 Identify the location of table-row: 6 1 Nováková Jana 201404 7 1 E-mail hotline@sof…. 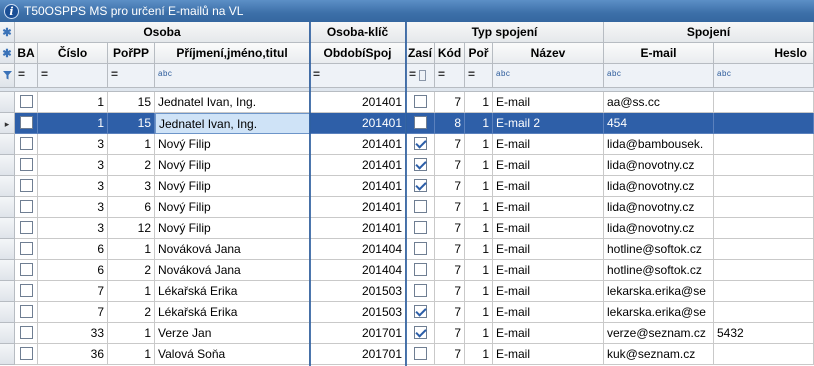
(407, 249).